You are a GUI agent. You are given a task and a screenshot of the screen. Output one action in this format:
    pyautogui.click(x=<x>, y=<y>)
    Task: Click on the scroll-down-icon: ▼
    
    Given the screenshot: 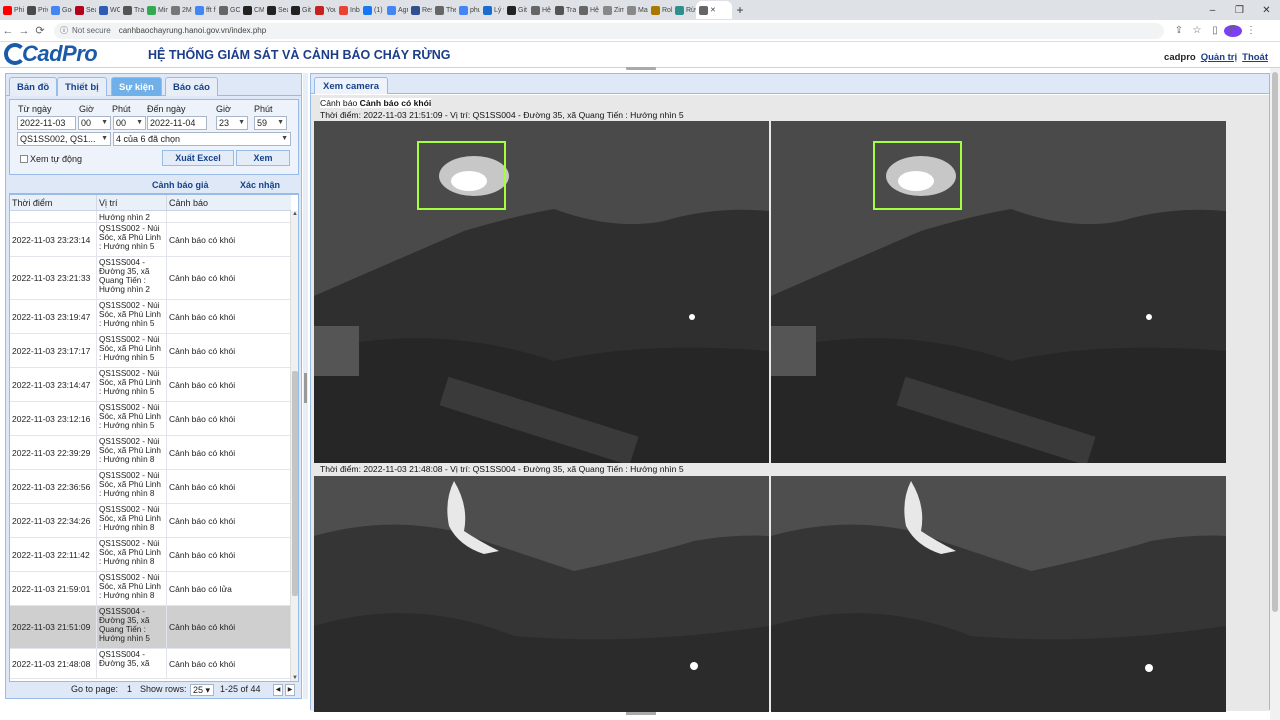 What is the action you would take?
    pyautogui.click(x=294, y=678)
    